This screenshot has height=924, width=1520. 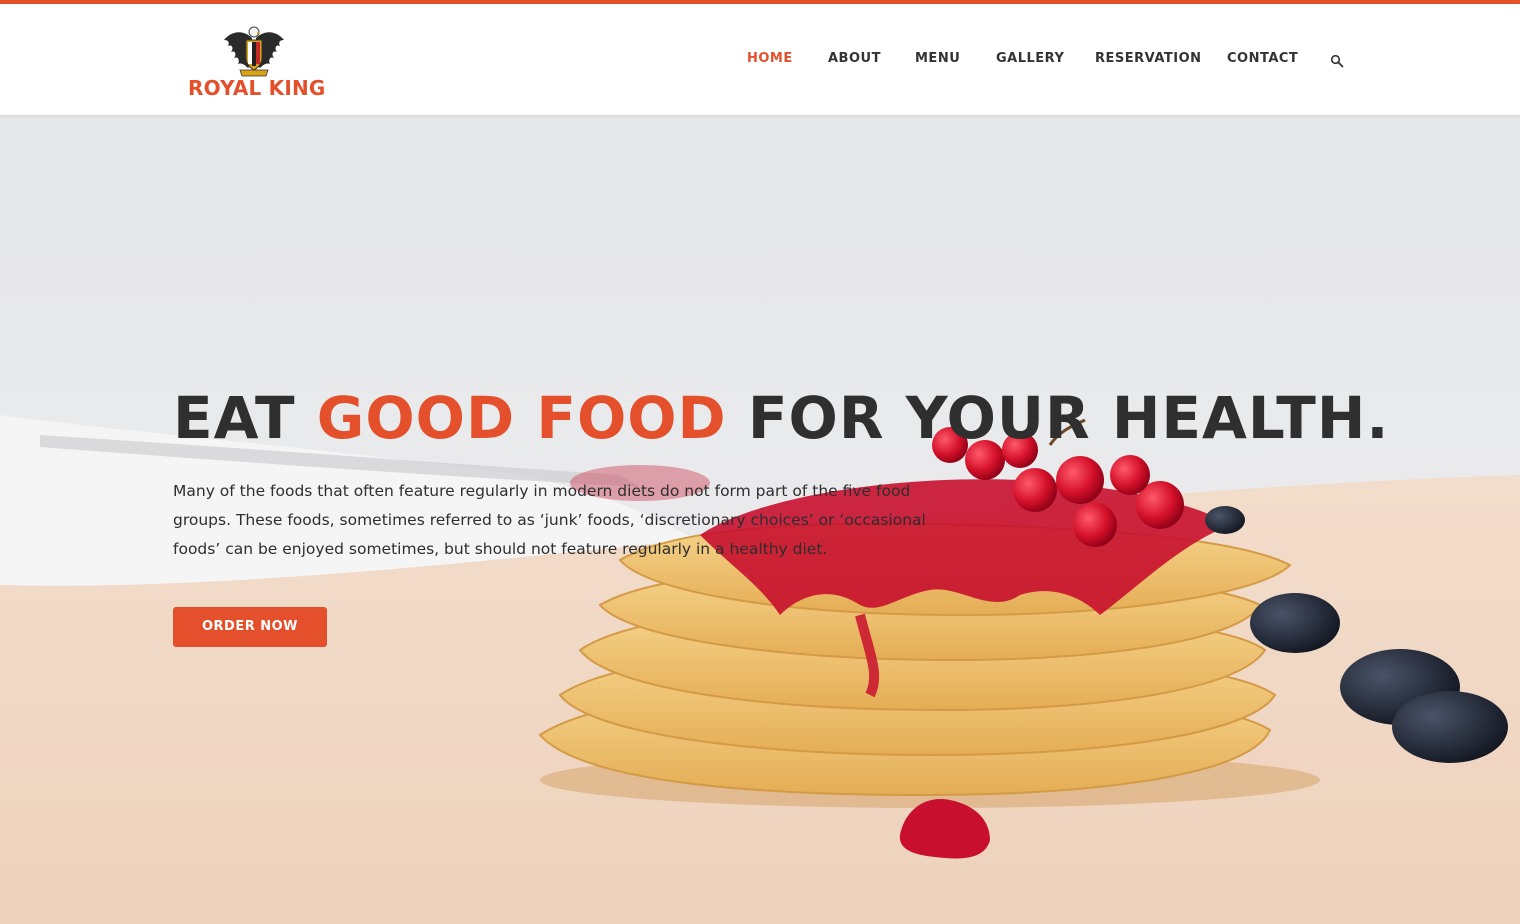 What do you see at coordinates (854, 59) in the screenshot?
I see `nav-item-about: ABOUT` at bounding box center [854, 59].